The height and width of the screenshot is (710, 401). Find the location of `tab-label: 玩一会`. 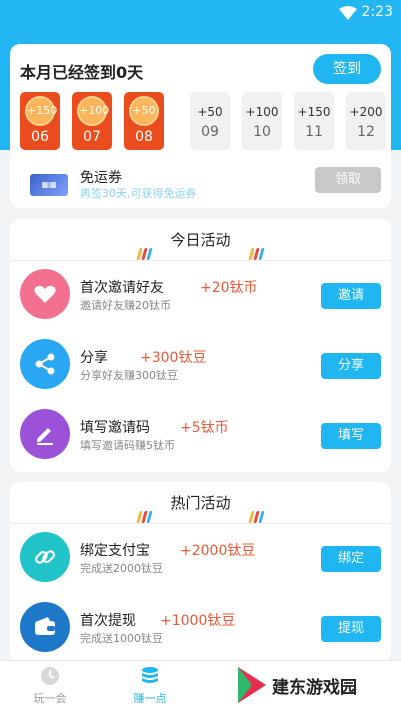

tab-label: 玩一会 is located at coordinates (50, 698).